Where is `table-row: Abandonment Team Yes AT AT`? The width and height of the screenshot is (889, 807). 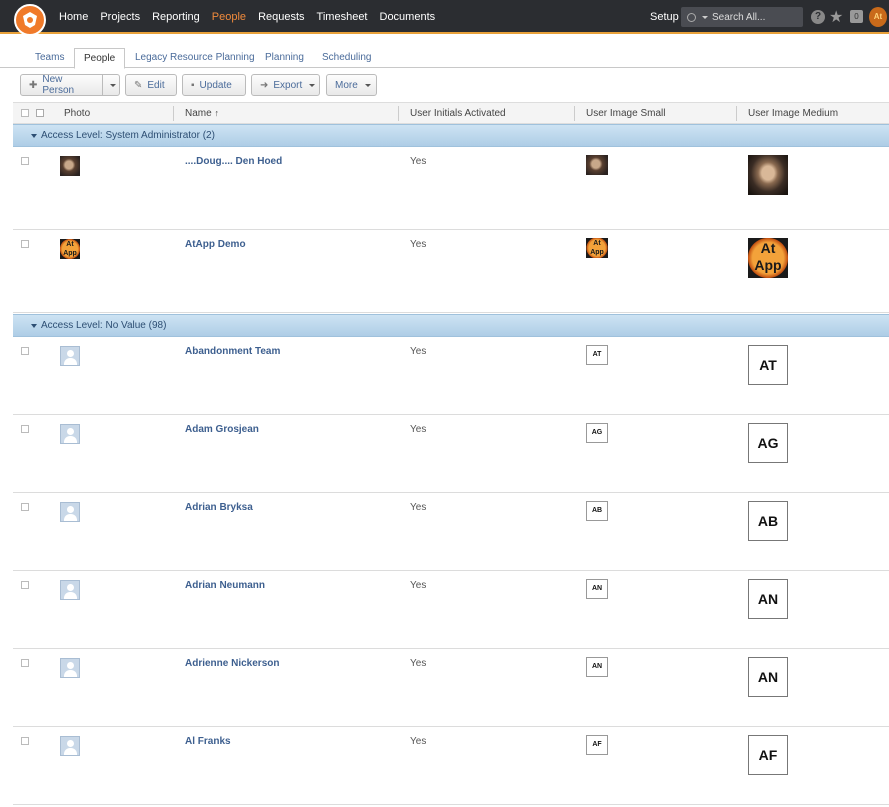 table-row: Abandonment Team Yes AT AT is located at coordinates (451, 376).